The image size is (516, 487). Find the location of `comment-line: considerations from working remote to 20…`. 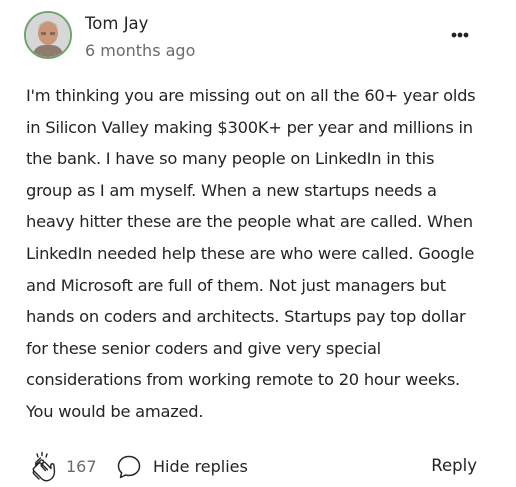

comment-line: considerations from working remote to 20… is located at coordinates (243, 380).